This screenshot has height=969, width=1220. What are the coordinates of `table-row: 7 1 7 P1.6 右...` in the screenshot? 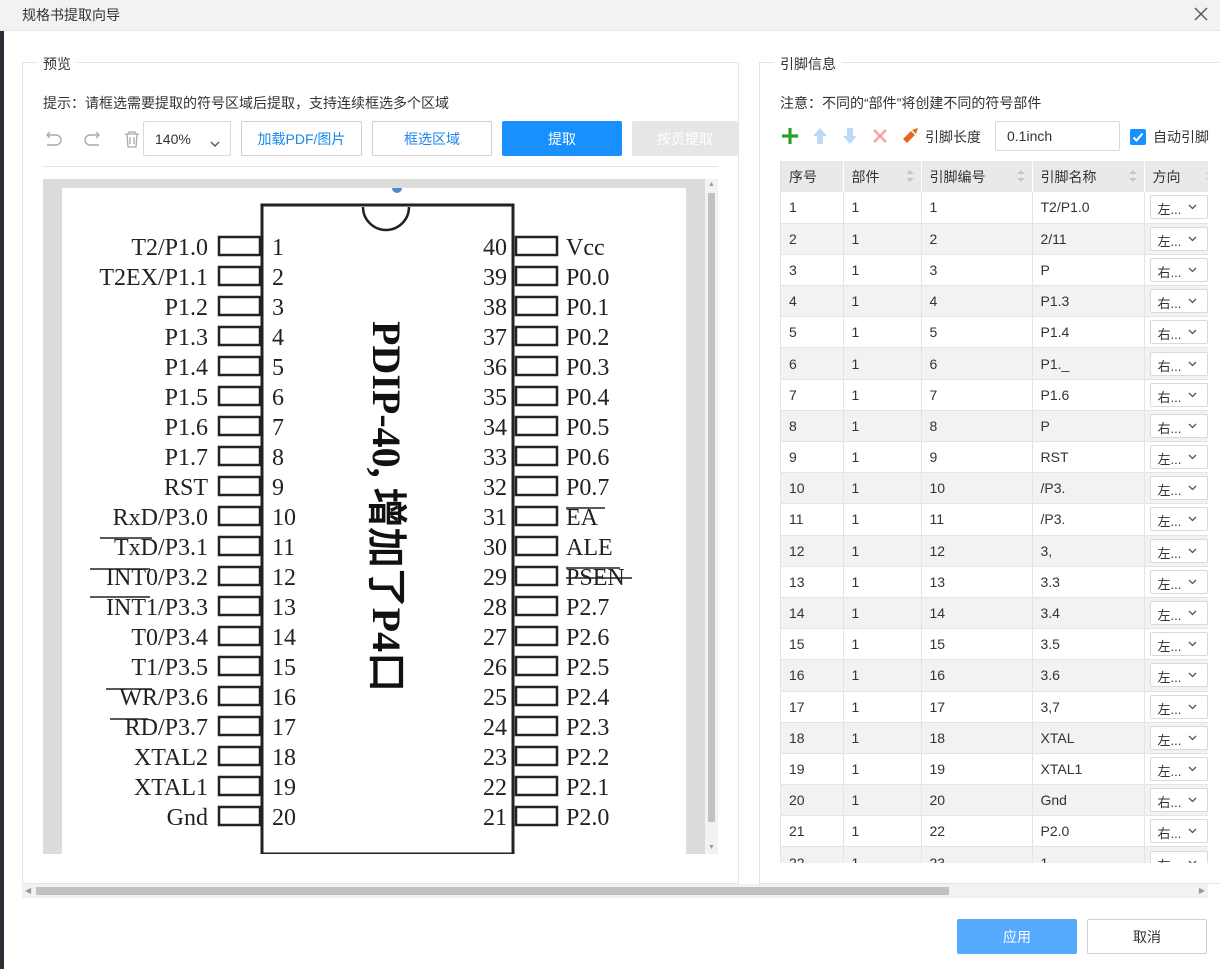 It's located at (994, 395).